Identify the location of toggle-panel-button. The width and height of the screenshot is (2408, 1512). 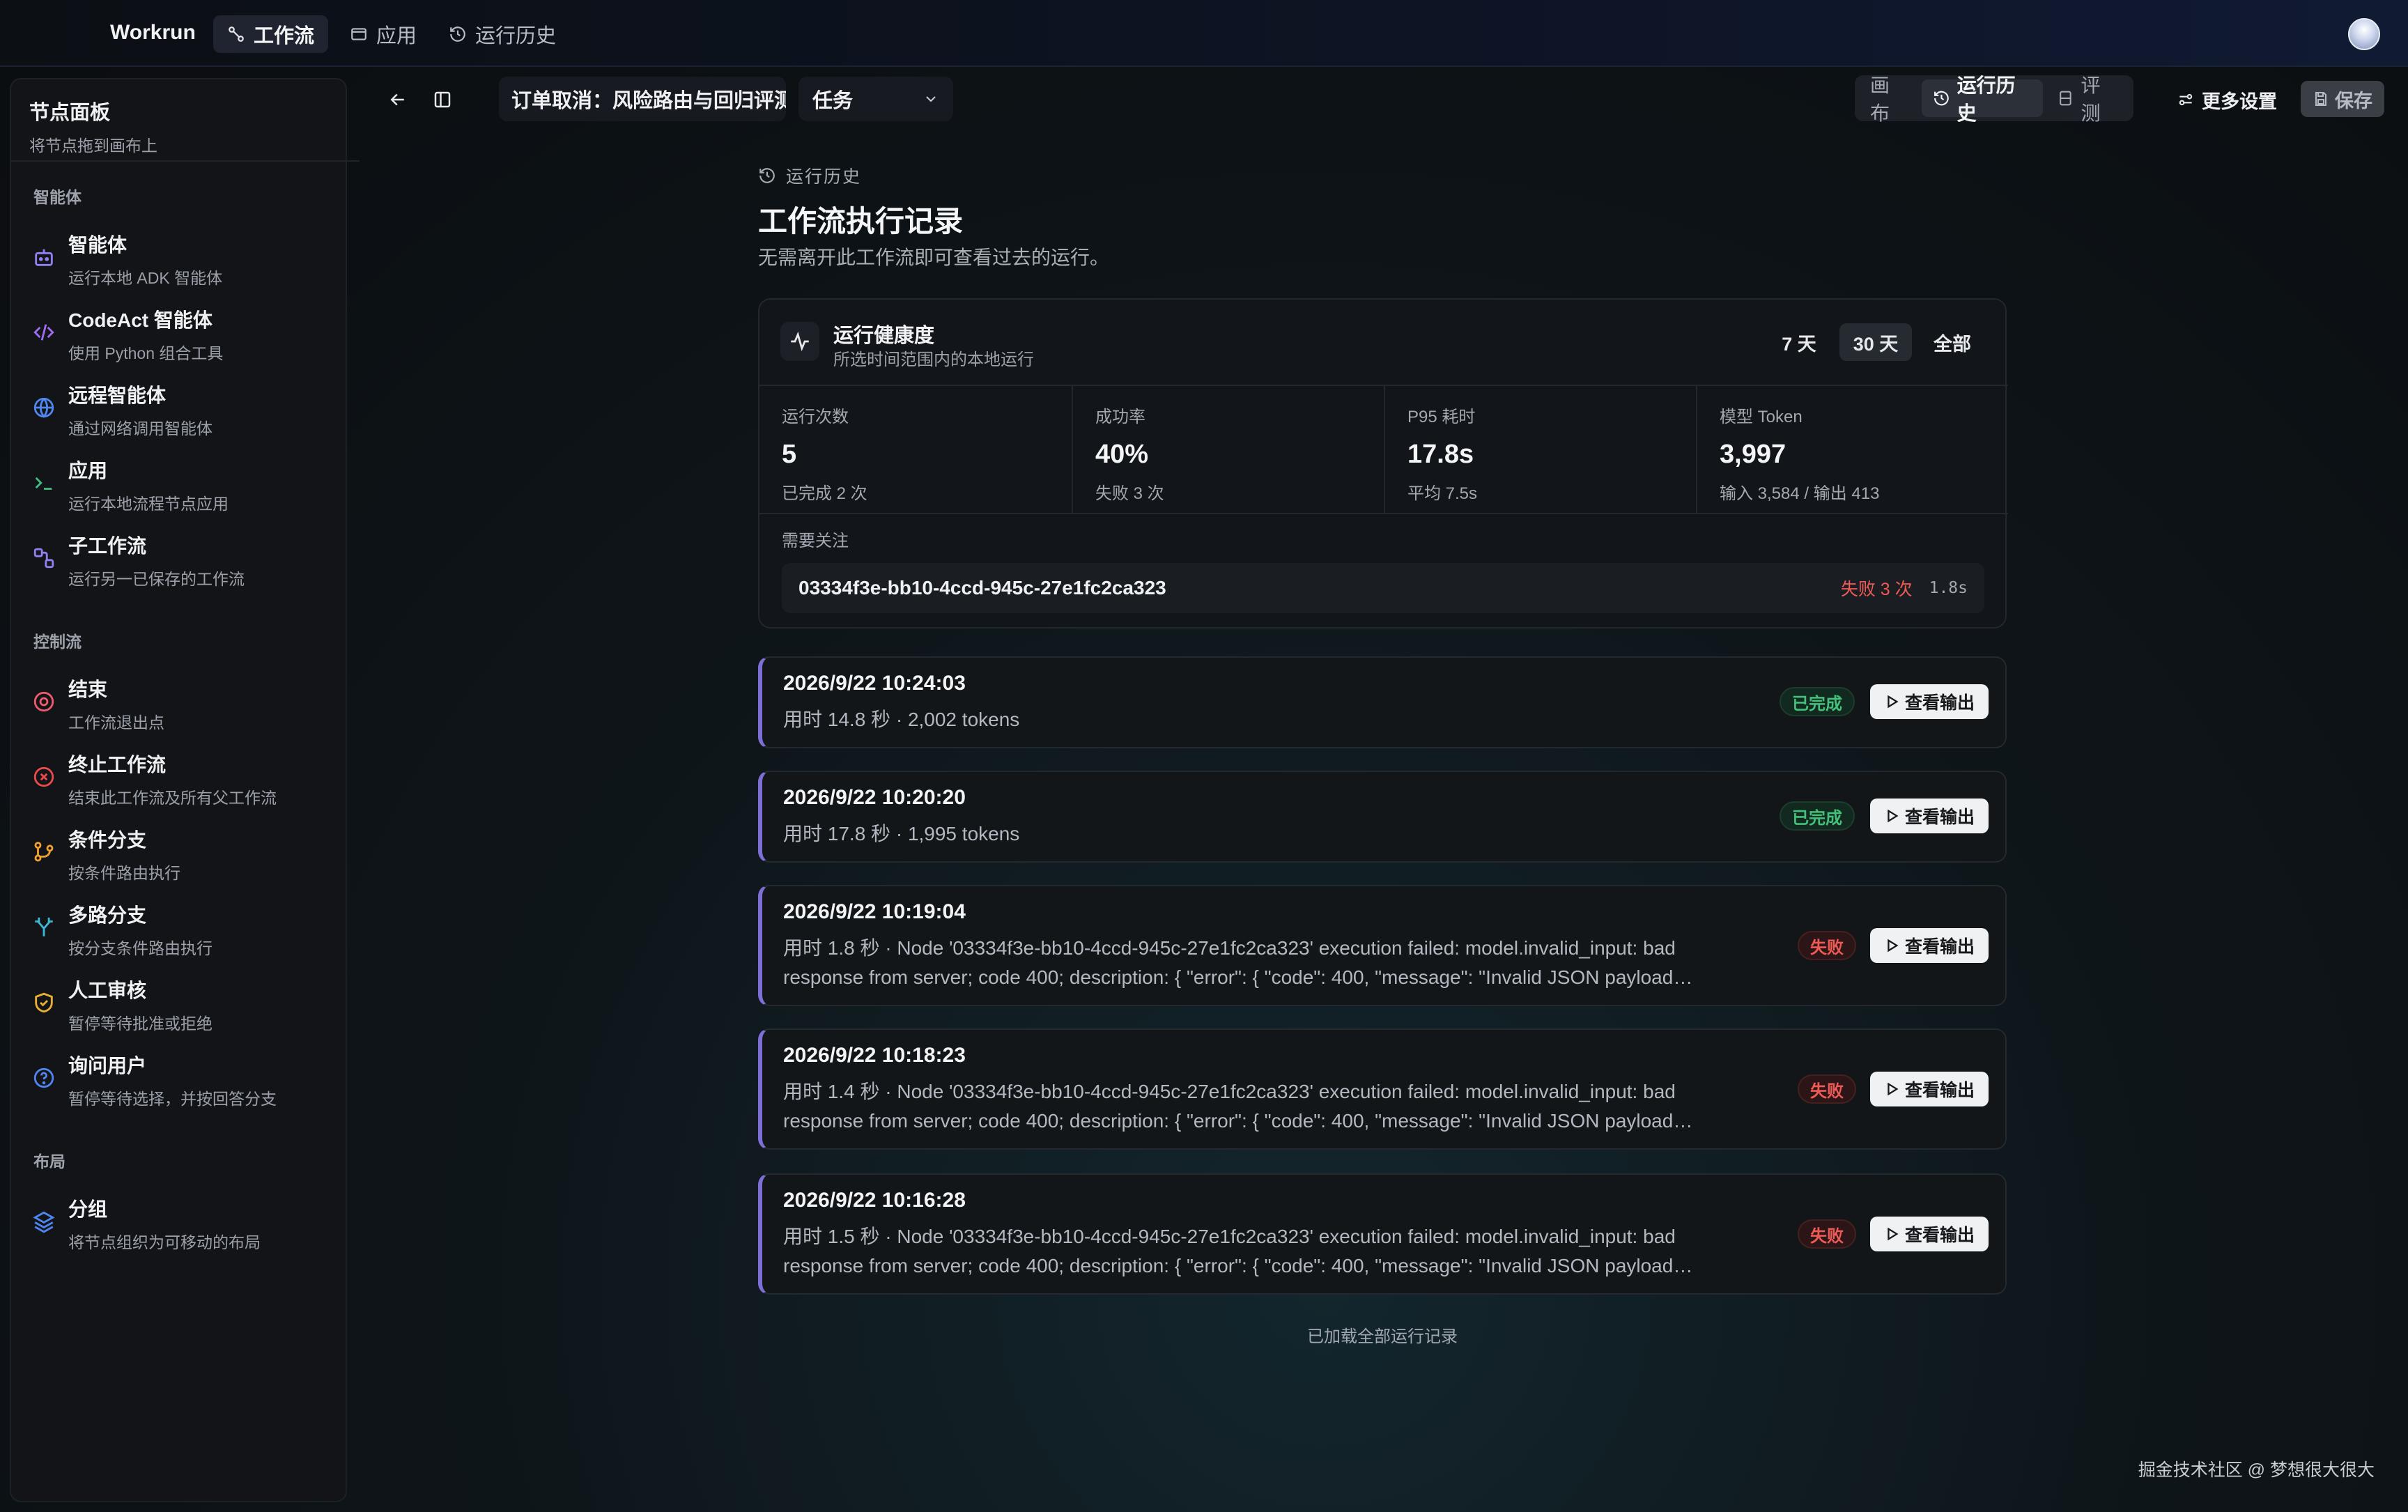
(442, 99).